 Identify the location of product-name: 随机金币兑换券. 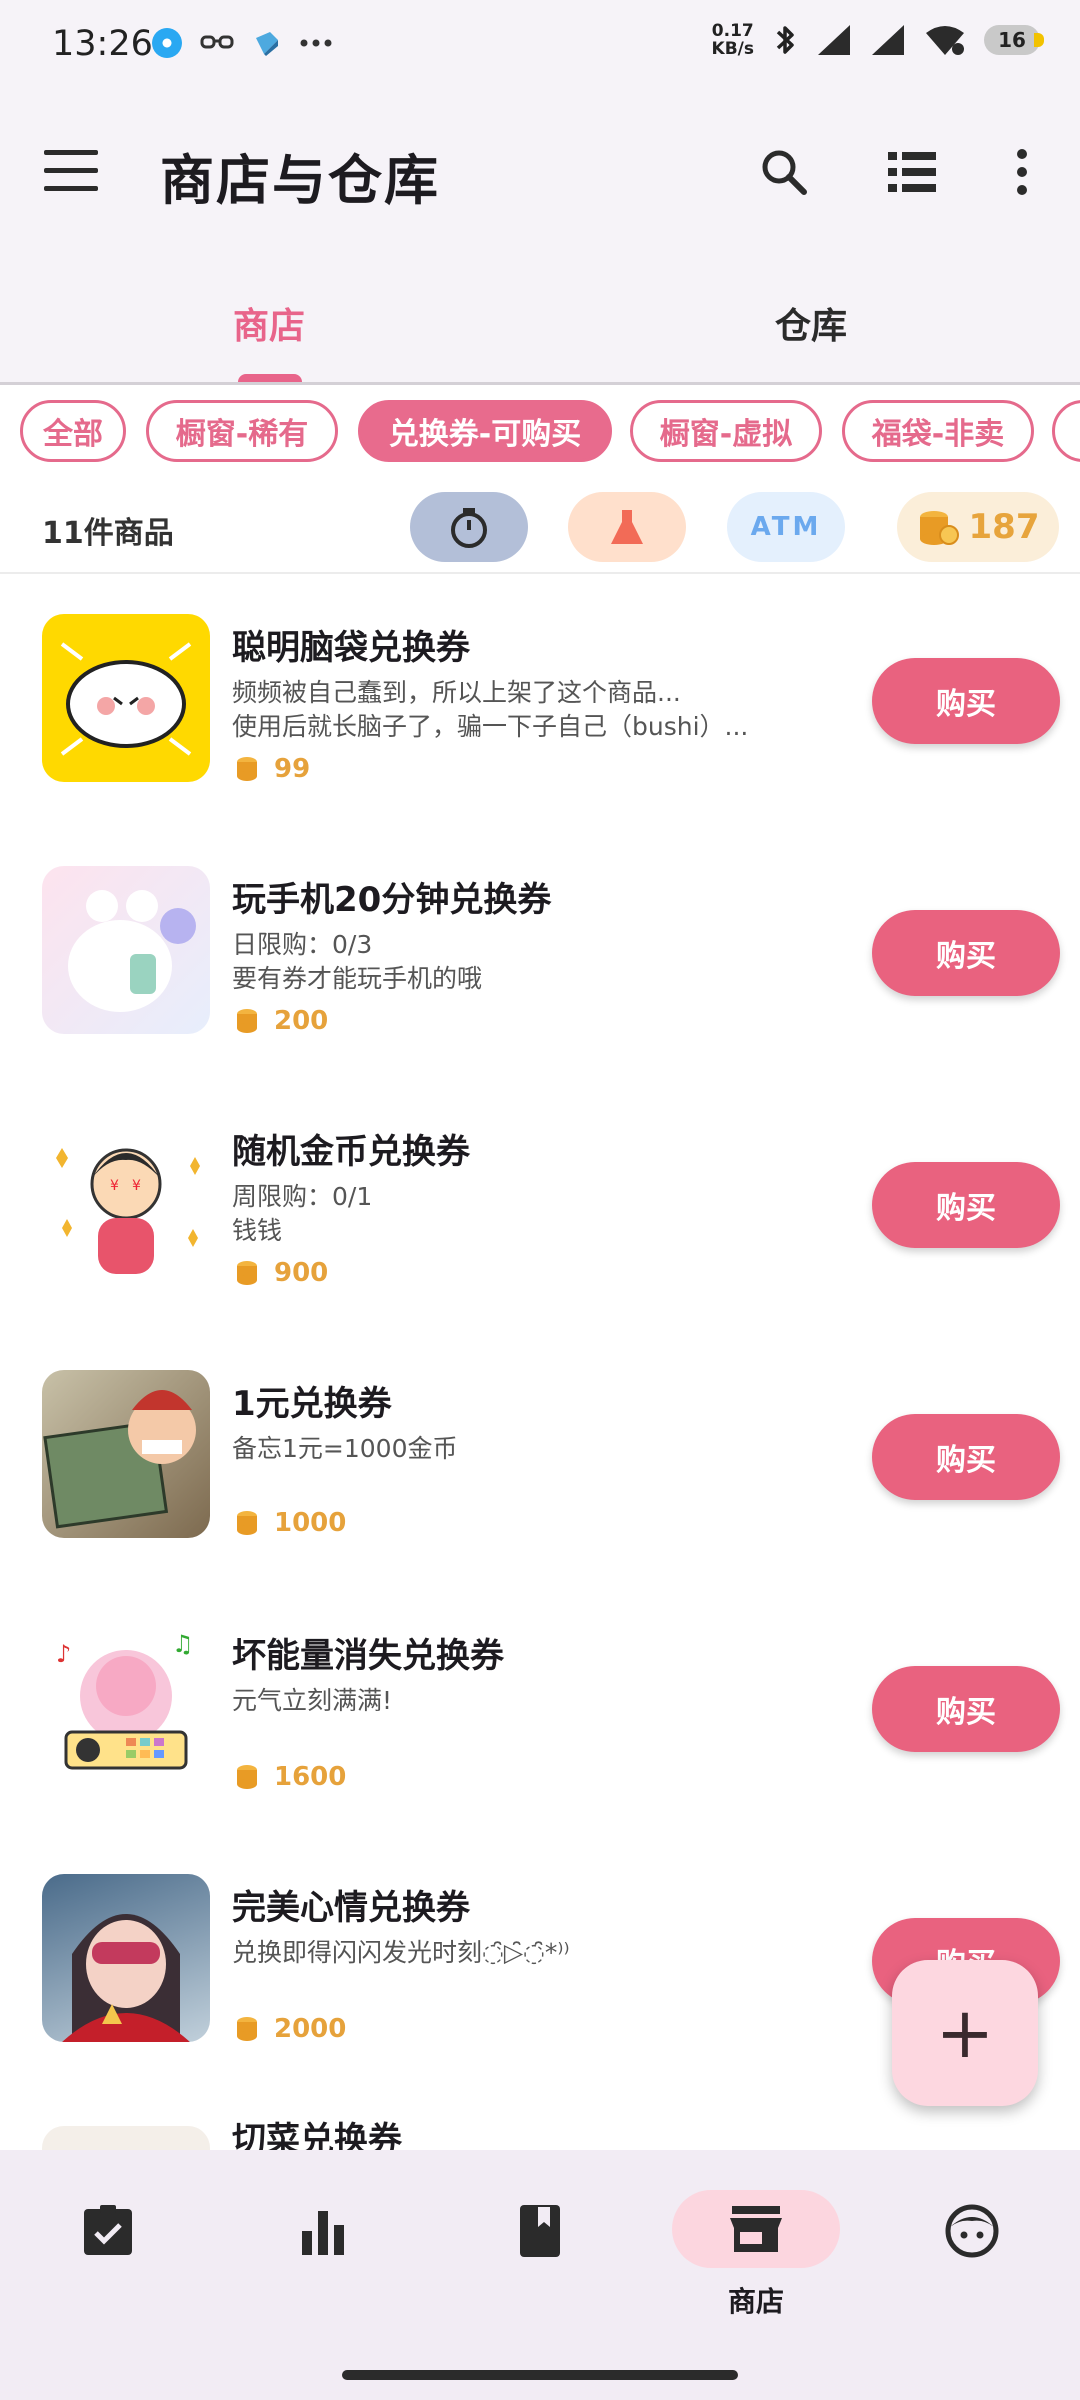
(351, 1152).